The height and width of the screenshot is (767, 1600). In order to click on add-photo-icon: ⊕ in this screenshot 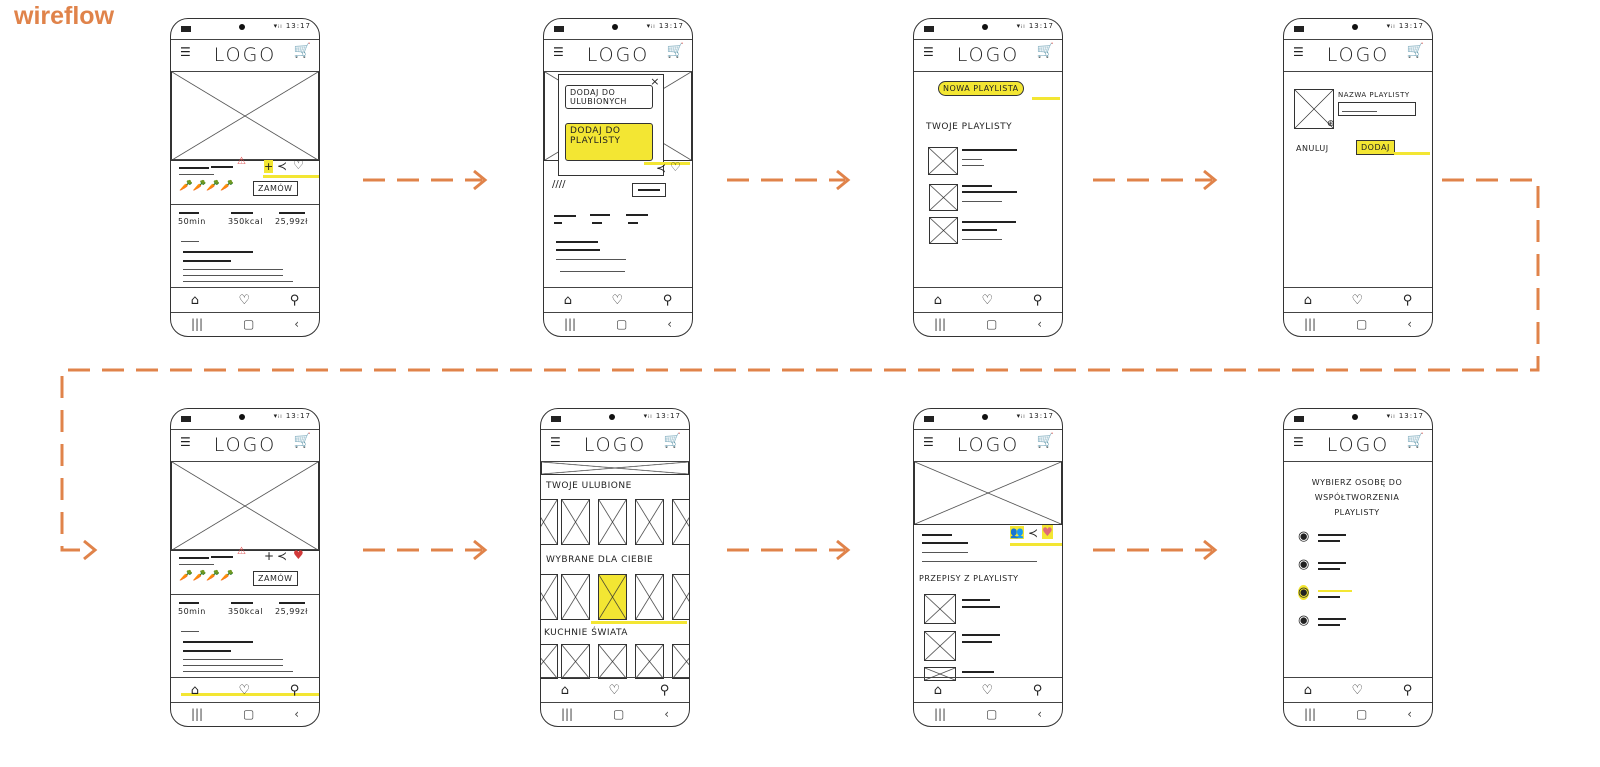, I will do `click(1331, 124)`.